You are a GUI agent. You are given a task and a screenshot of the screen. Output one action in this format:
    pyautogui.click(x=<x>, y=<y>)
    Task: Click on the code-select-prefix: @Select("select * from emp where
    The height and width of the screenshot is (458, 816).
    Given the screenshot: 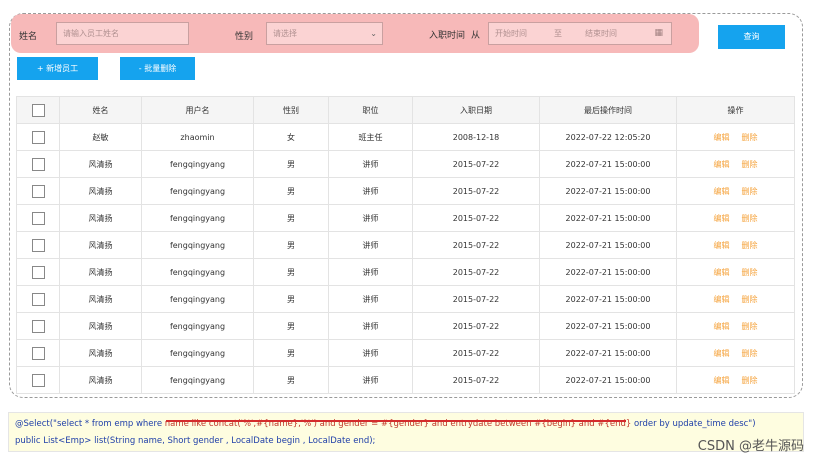 What is the action you would take?
    pyautogui.click(x=90, y=424)
    